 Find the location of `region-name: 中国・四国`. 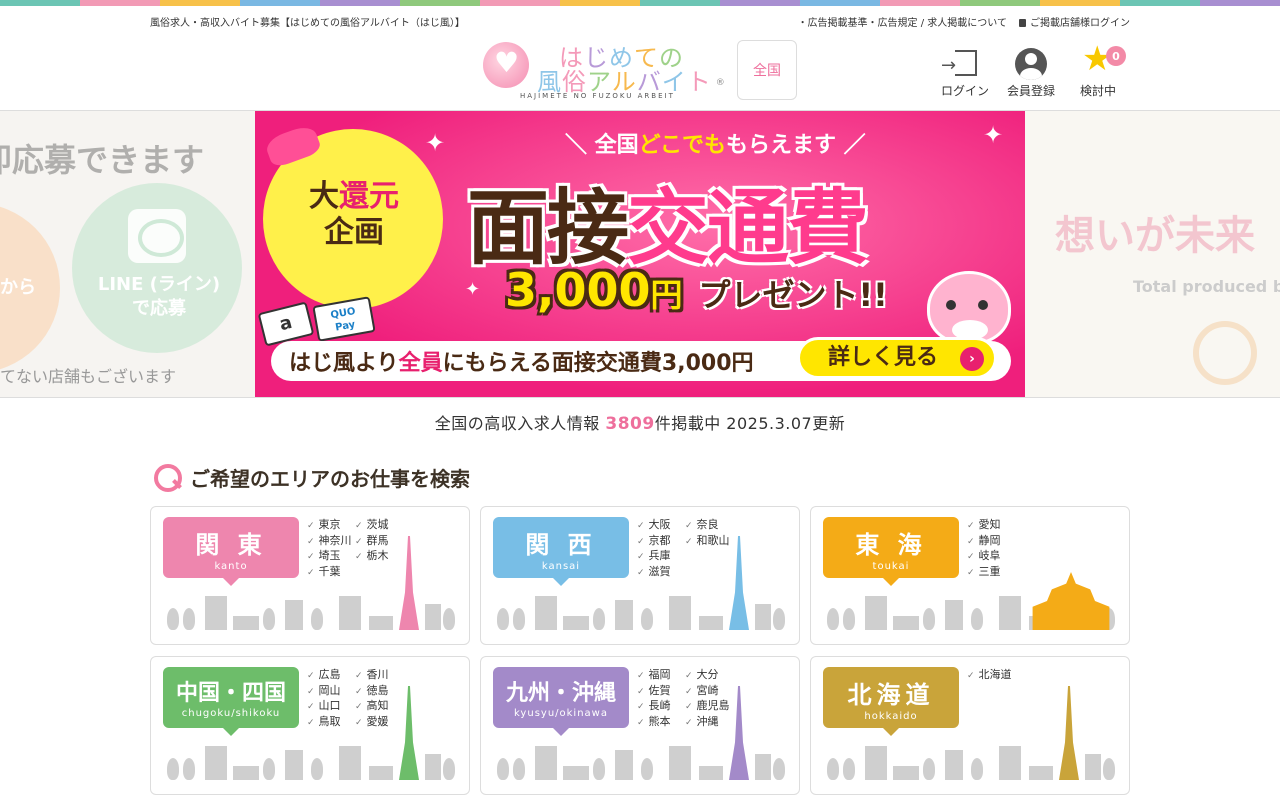

region-name: 中国・四国 is located at coordinates (230, 693).